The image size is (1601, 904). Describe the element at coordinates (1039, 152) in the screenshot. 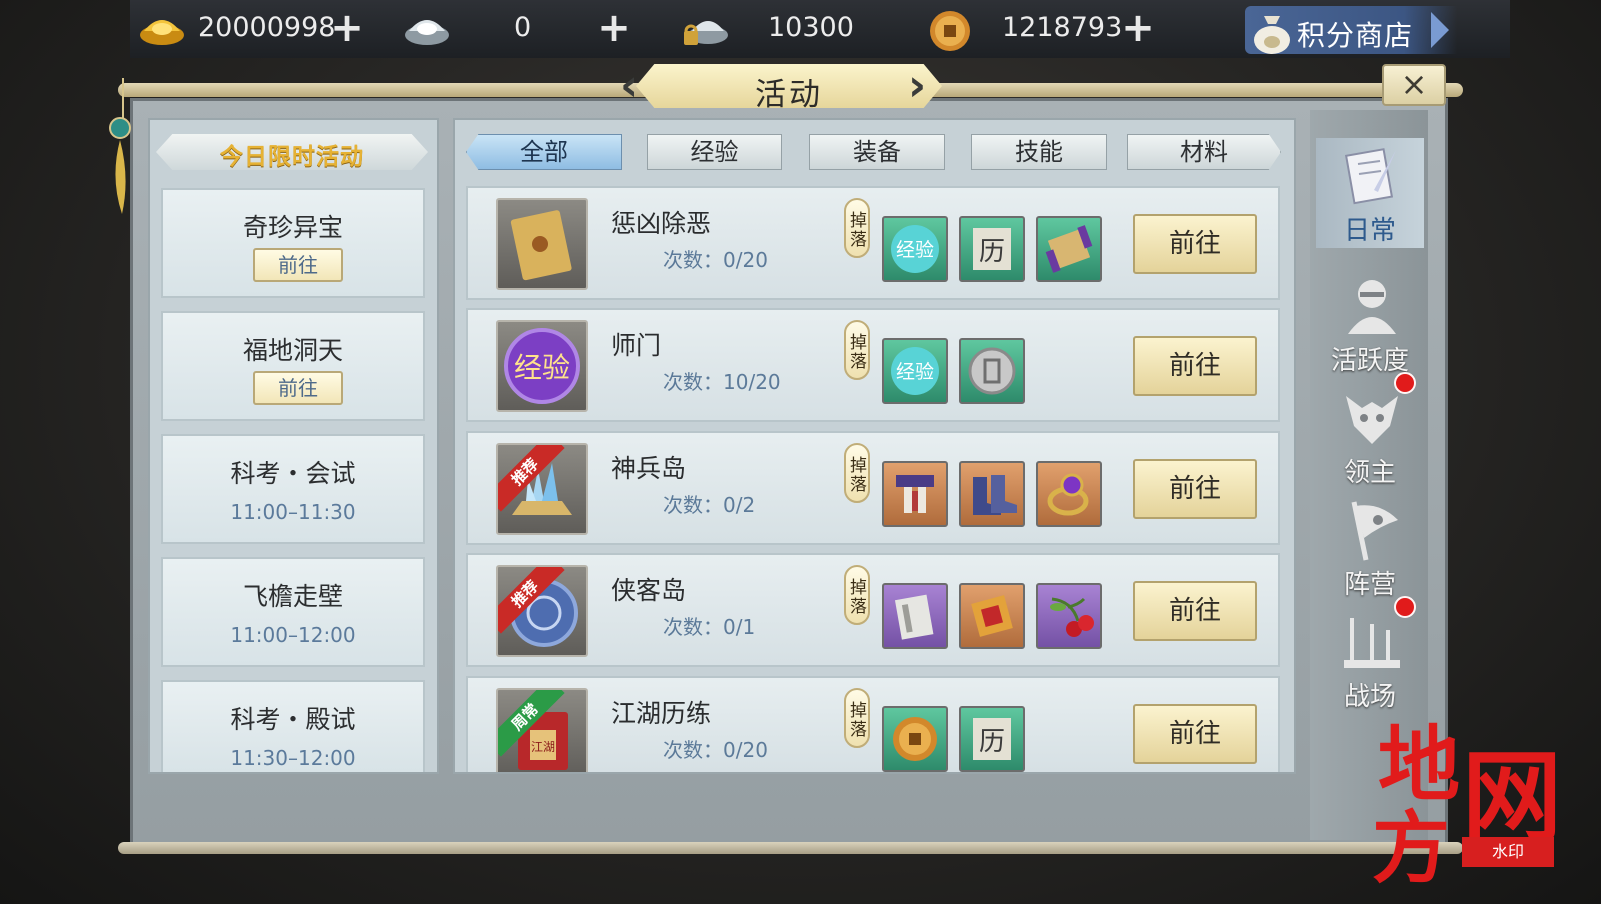

I see `tab-skills: 技能` at that location.